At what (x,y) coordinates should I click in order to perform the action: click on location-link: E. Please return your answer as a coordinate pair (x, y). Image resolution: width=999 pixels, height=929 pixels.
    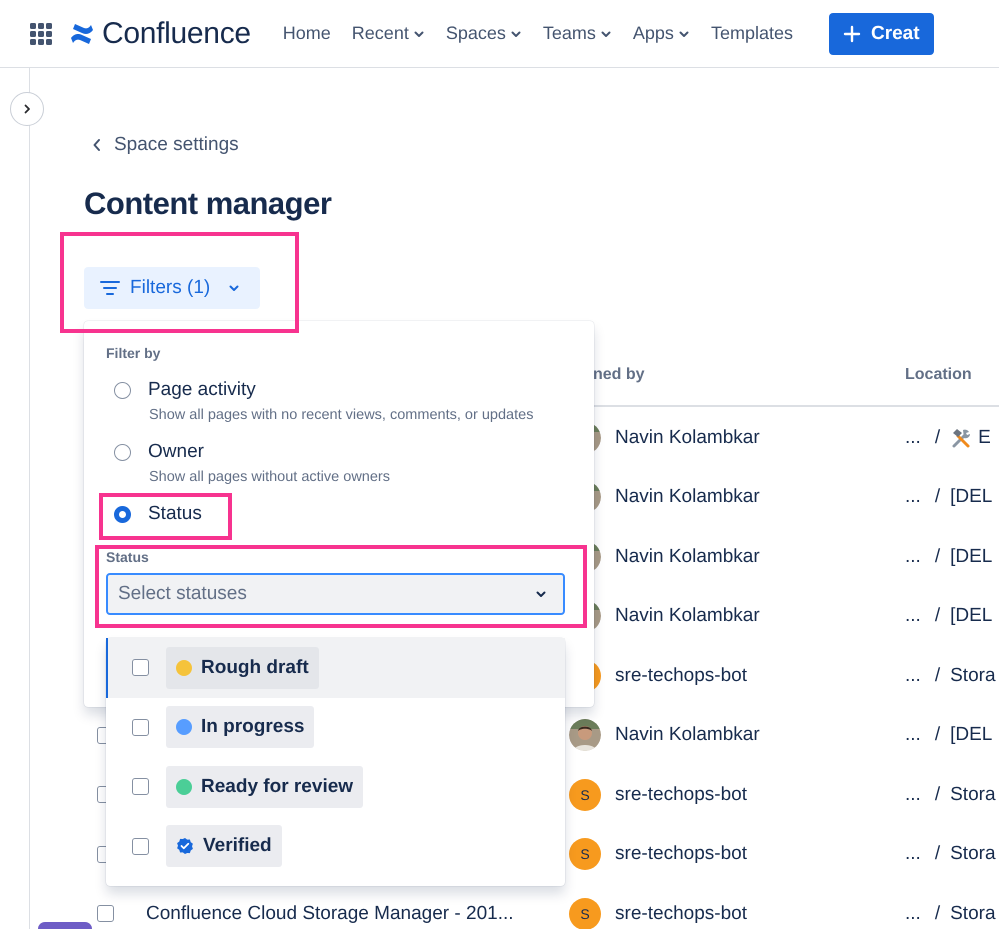
    Looking at the image, I should click on (984, 437).